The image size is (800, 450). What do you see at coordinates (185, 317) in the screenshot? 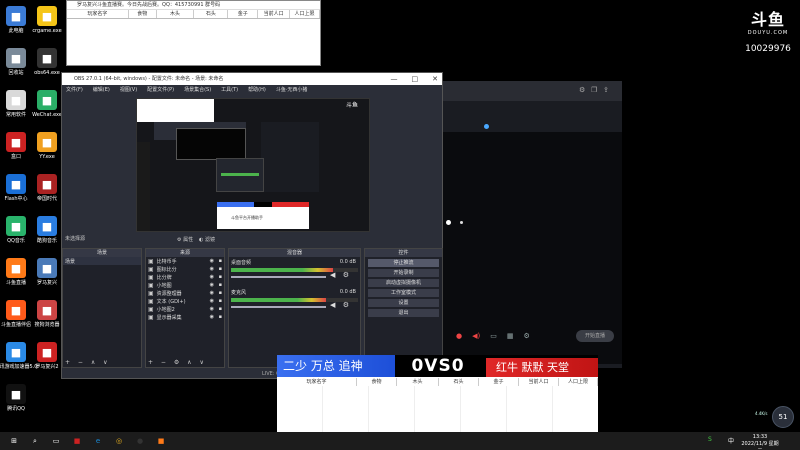
I see `source-item: ▣ 显示器采集 ◉ ▪` at bounding box center [185, 317].